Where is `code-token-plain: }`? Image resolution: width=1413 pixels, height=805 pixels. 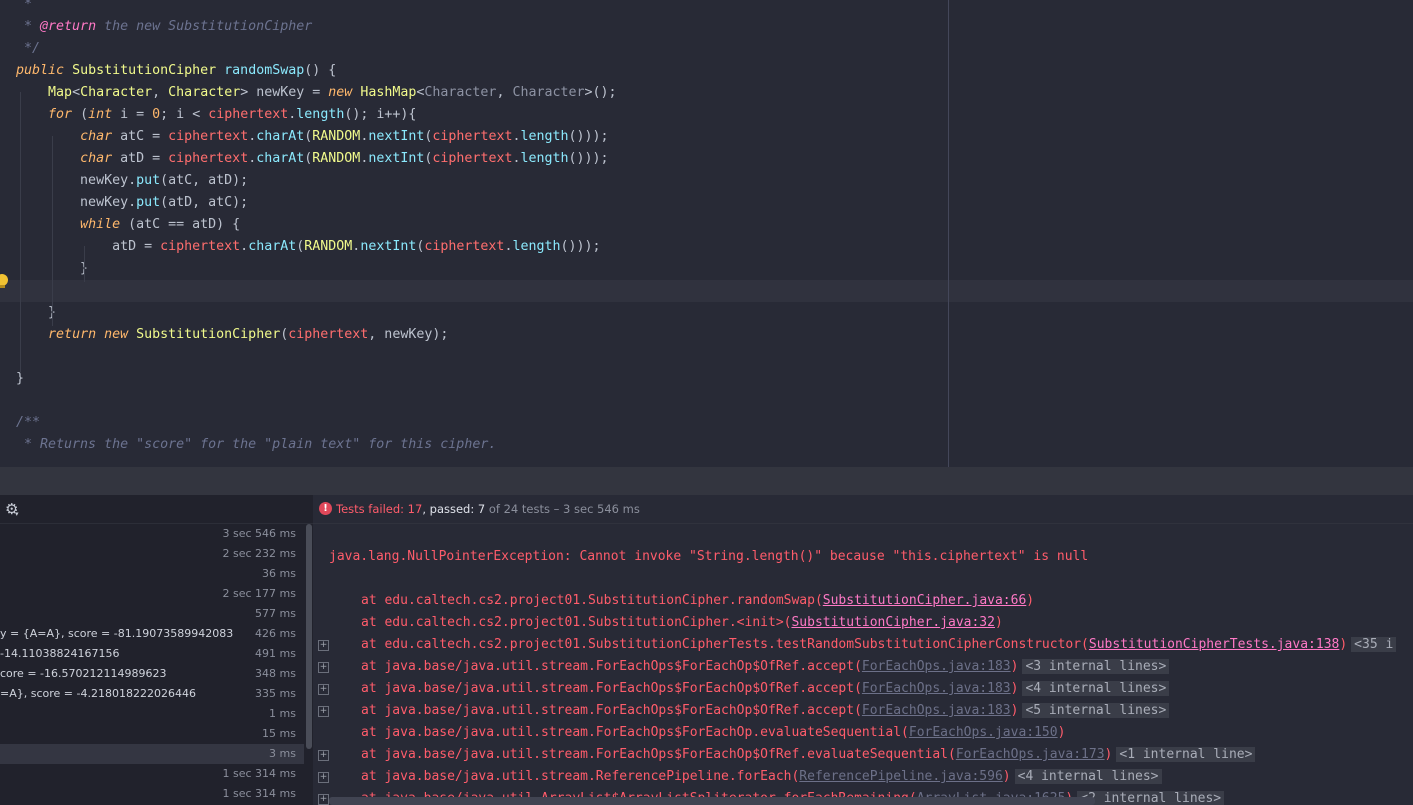
code-token-plain: } is located at coordinates (28, 312).